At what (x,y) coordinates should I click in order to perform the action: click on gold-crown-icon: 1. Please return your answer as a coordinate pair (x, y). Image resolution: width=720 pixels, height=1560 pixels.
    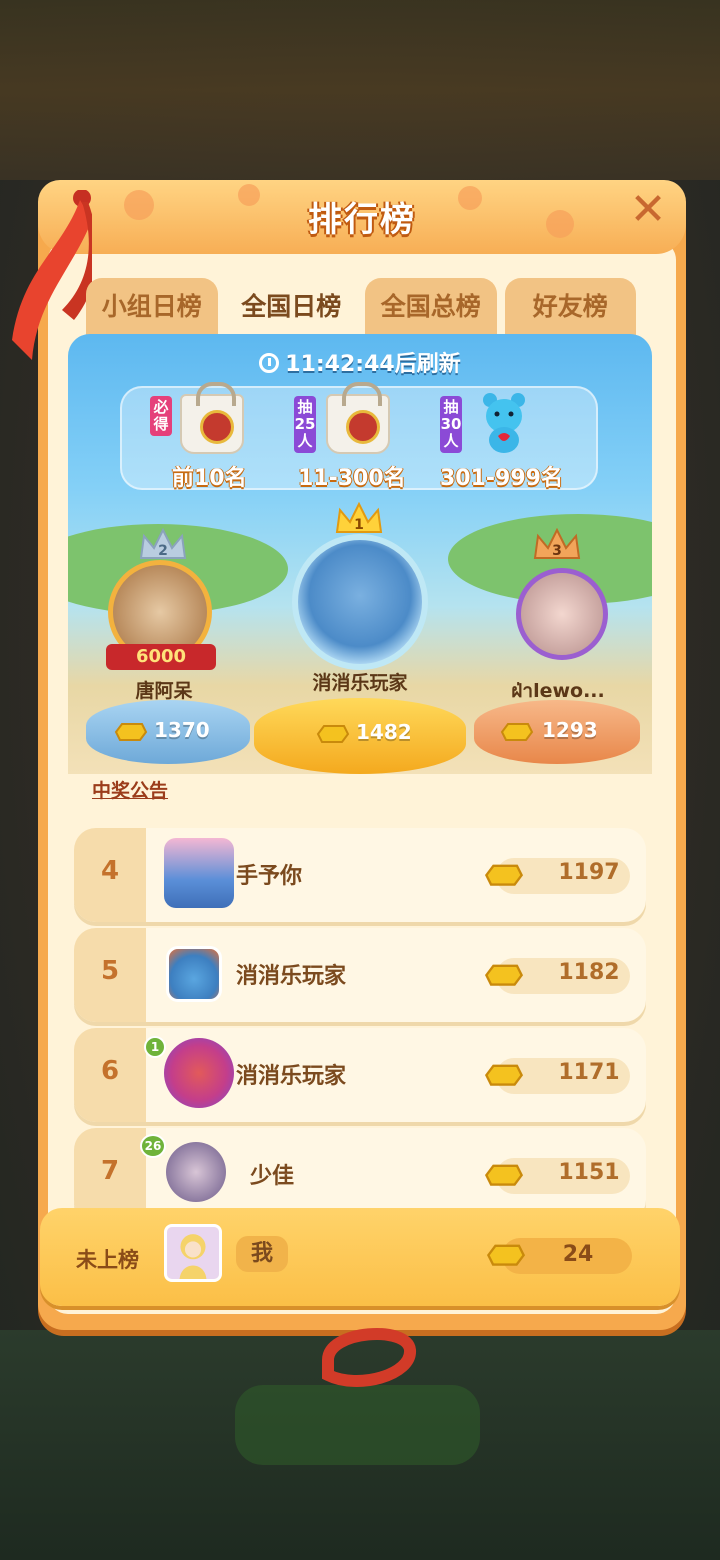
    Looking at the image, I should click on (359, 517).